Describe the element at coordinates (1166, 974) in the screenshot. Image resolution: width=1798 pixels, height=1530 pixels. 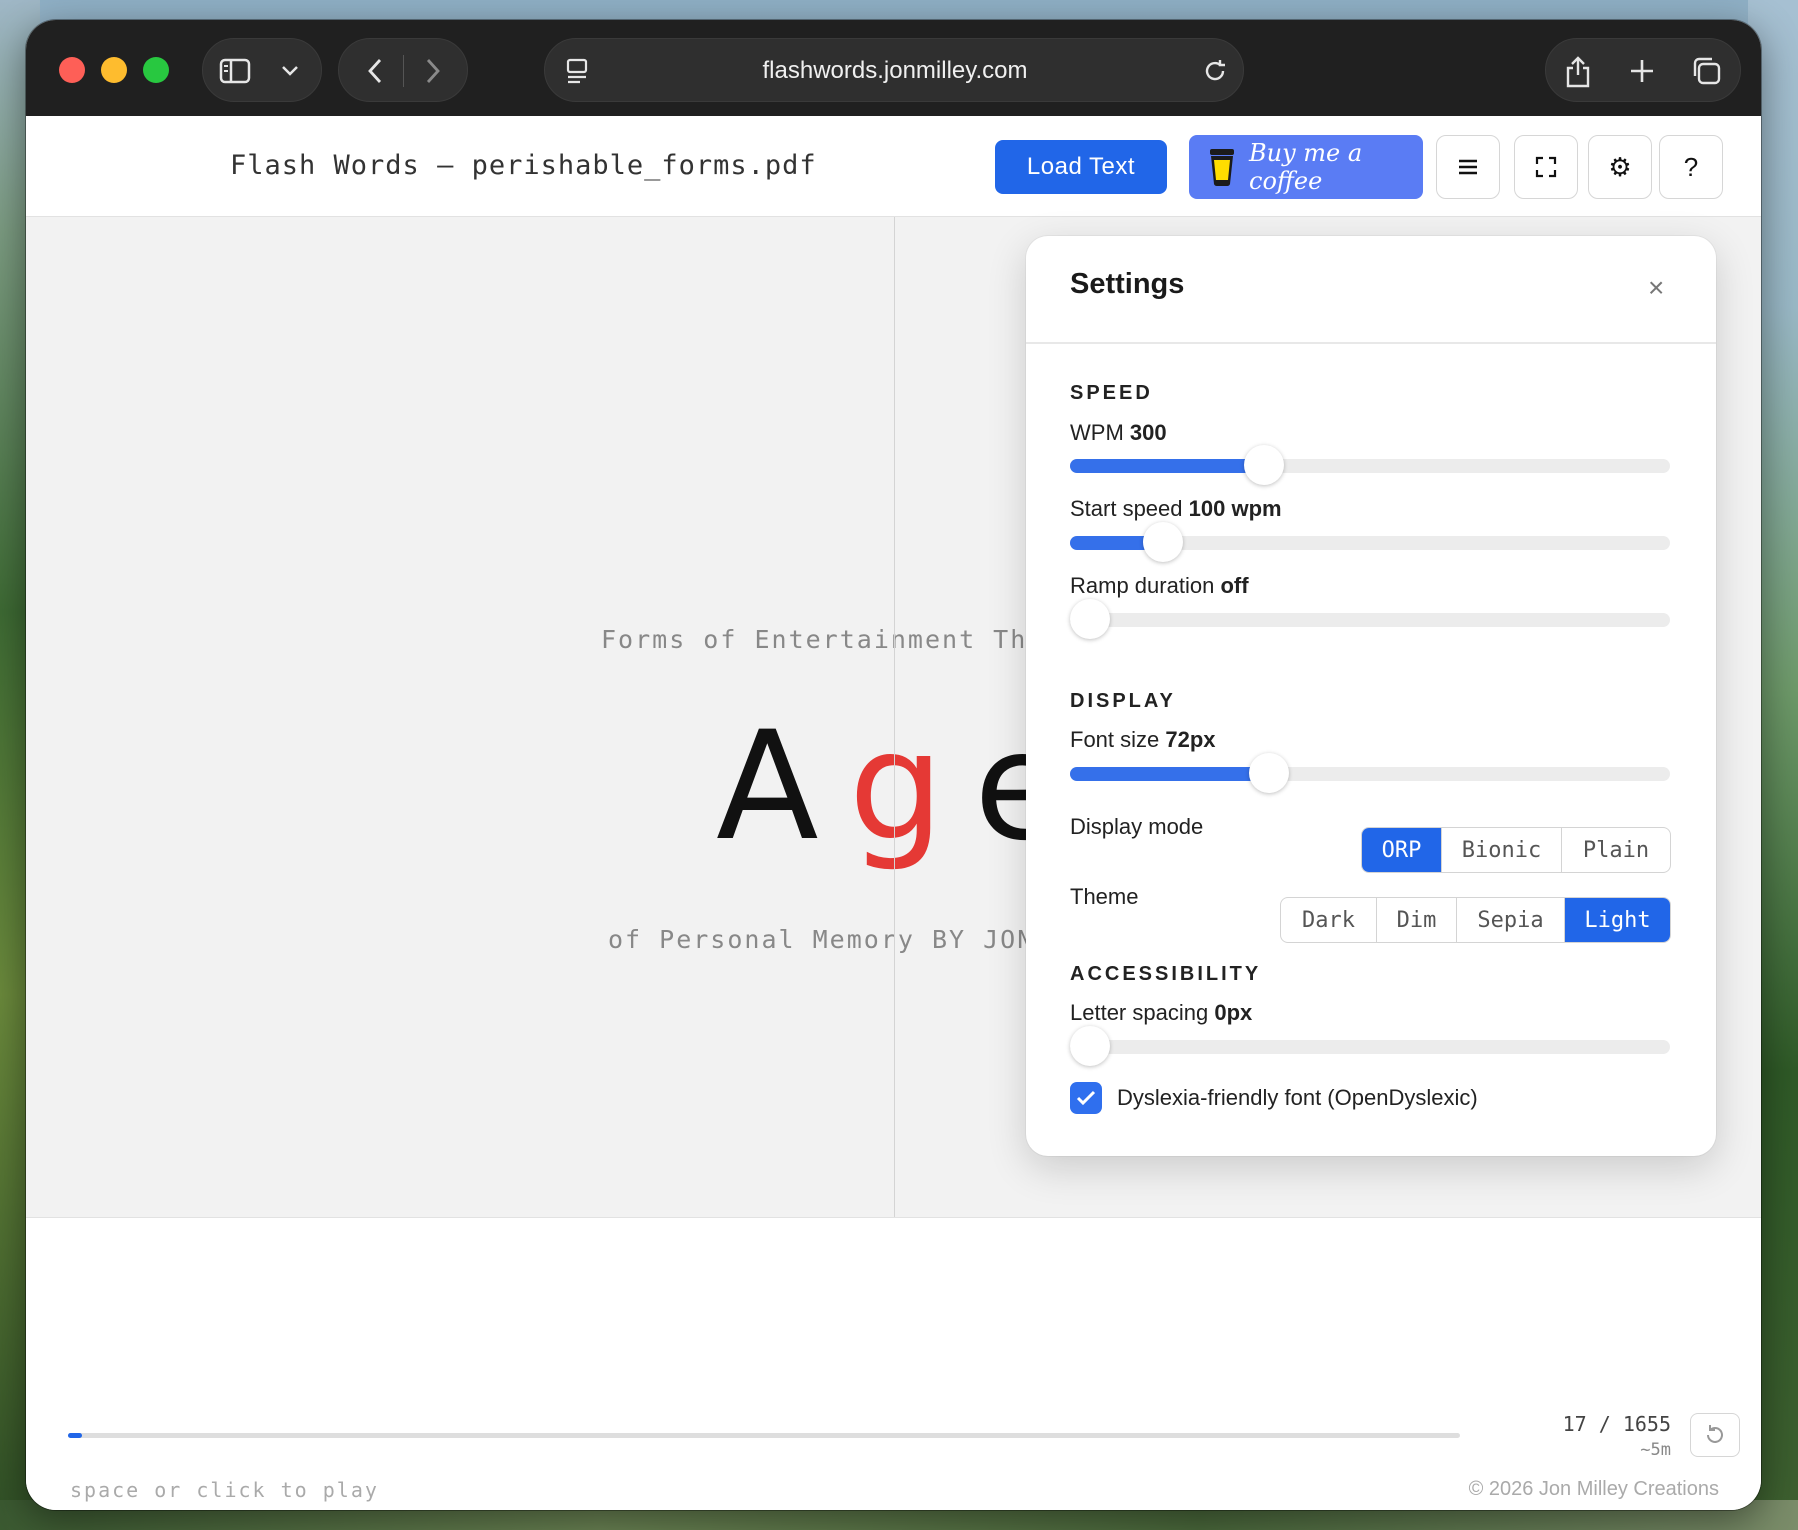
I see `accessibility-heading: ACCESSIBILITY` at that location.